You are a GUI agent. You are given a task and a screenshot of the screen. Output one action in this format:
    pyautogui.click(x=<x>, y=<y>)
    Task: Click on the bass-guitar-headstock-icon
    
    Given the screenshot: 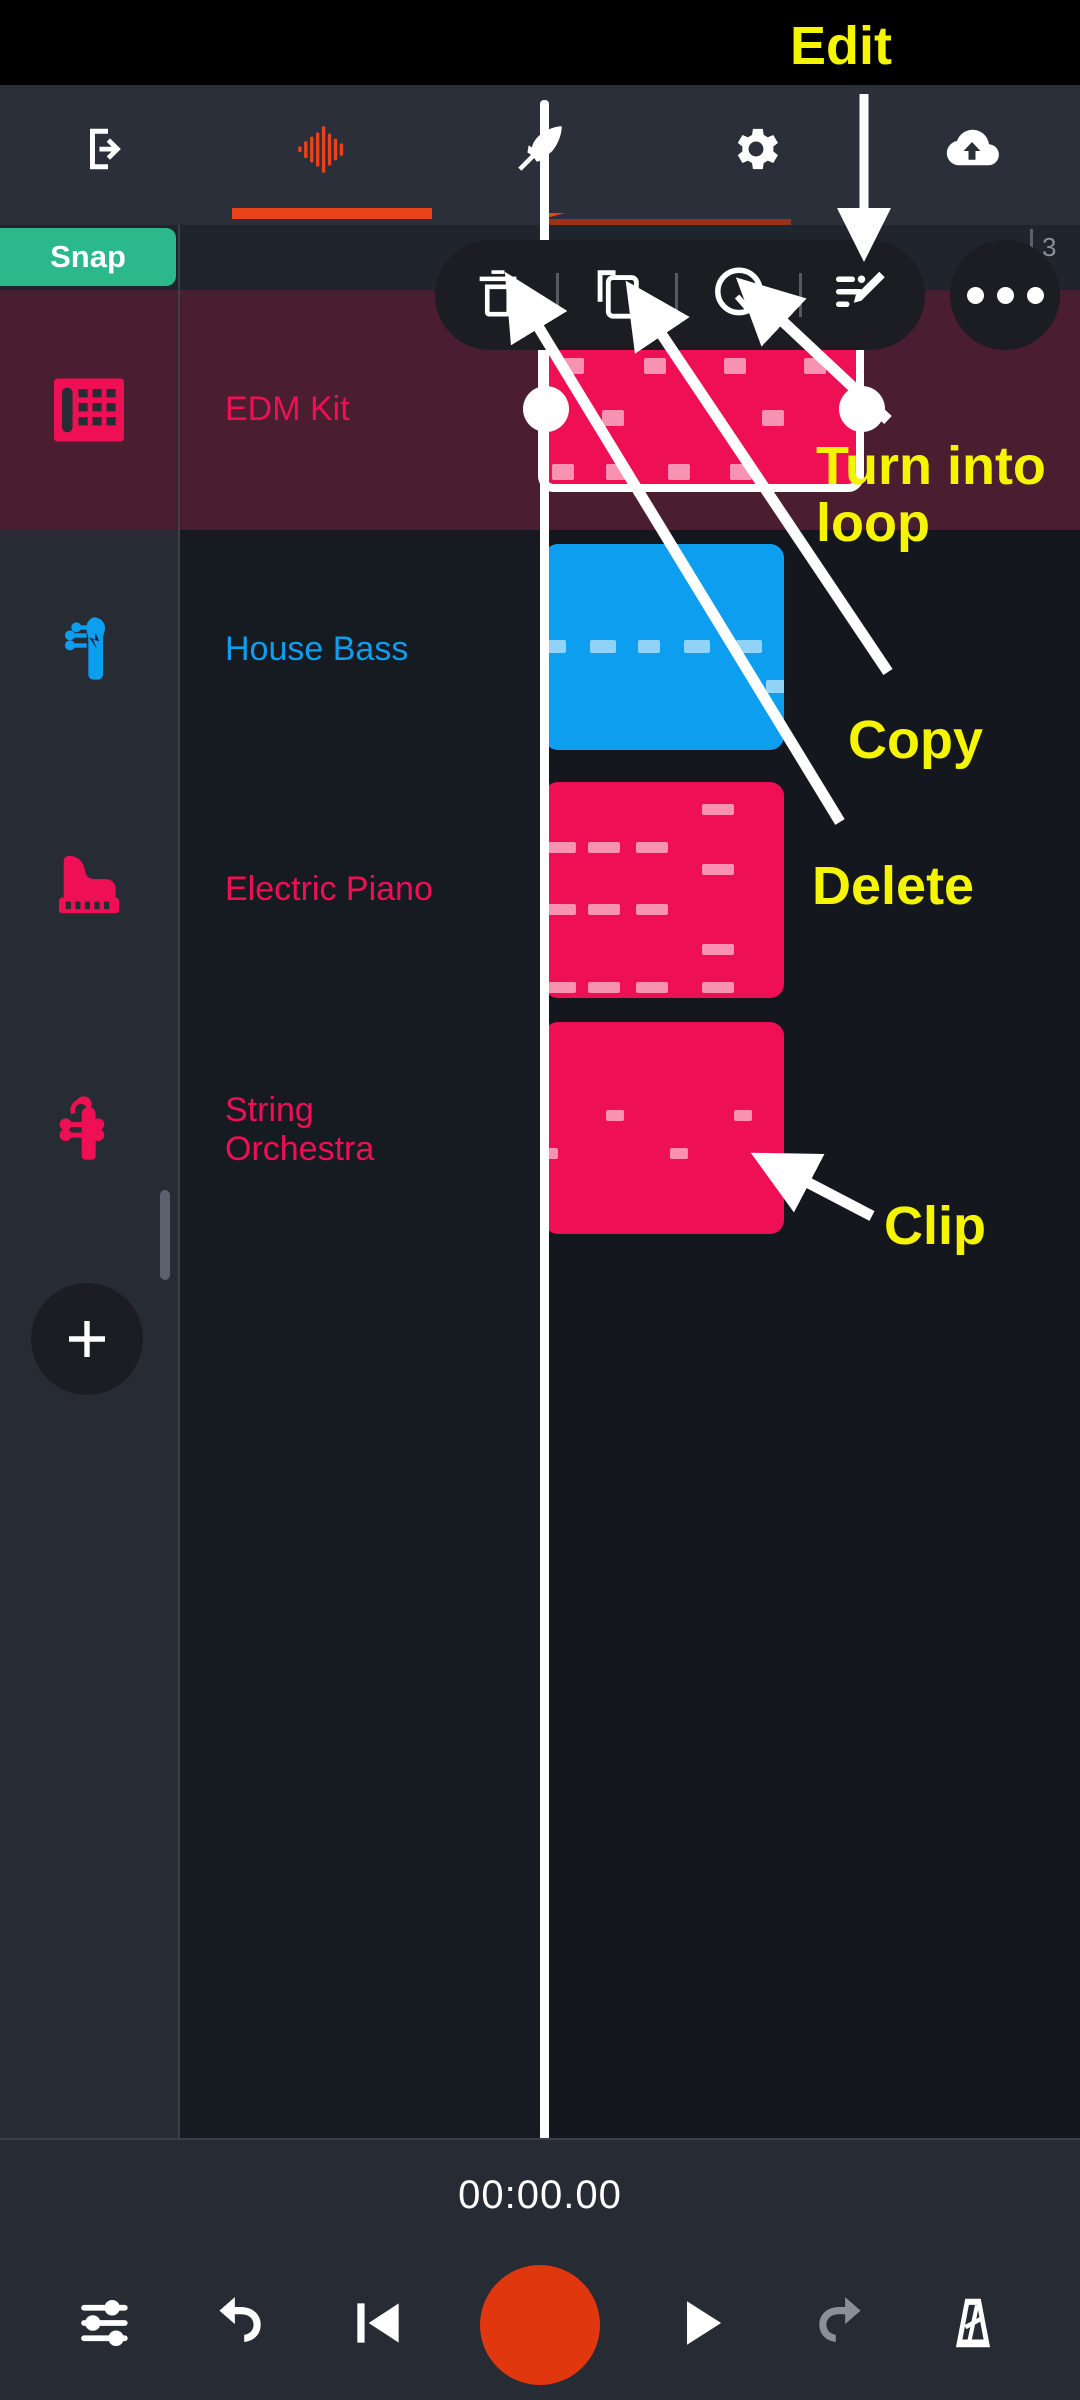 What is the action you would take?
    pyautogui.click(x=85, y=648)
    